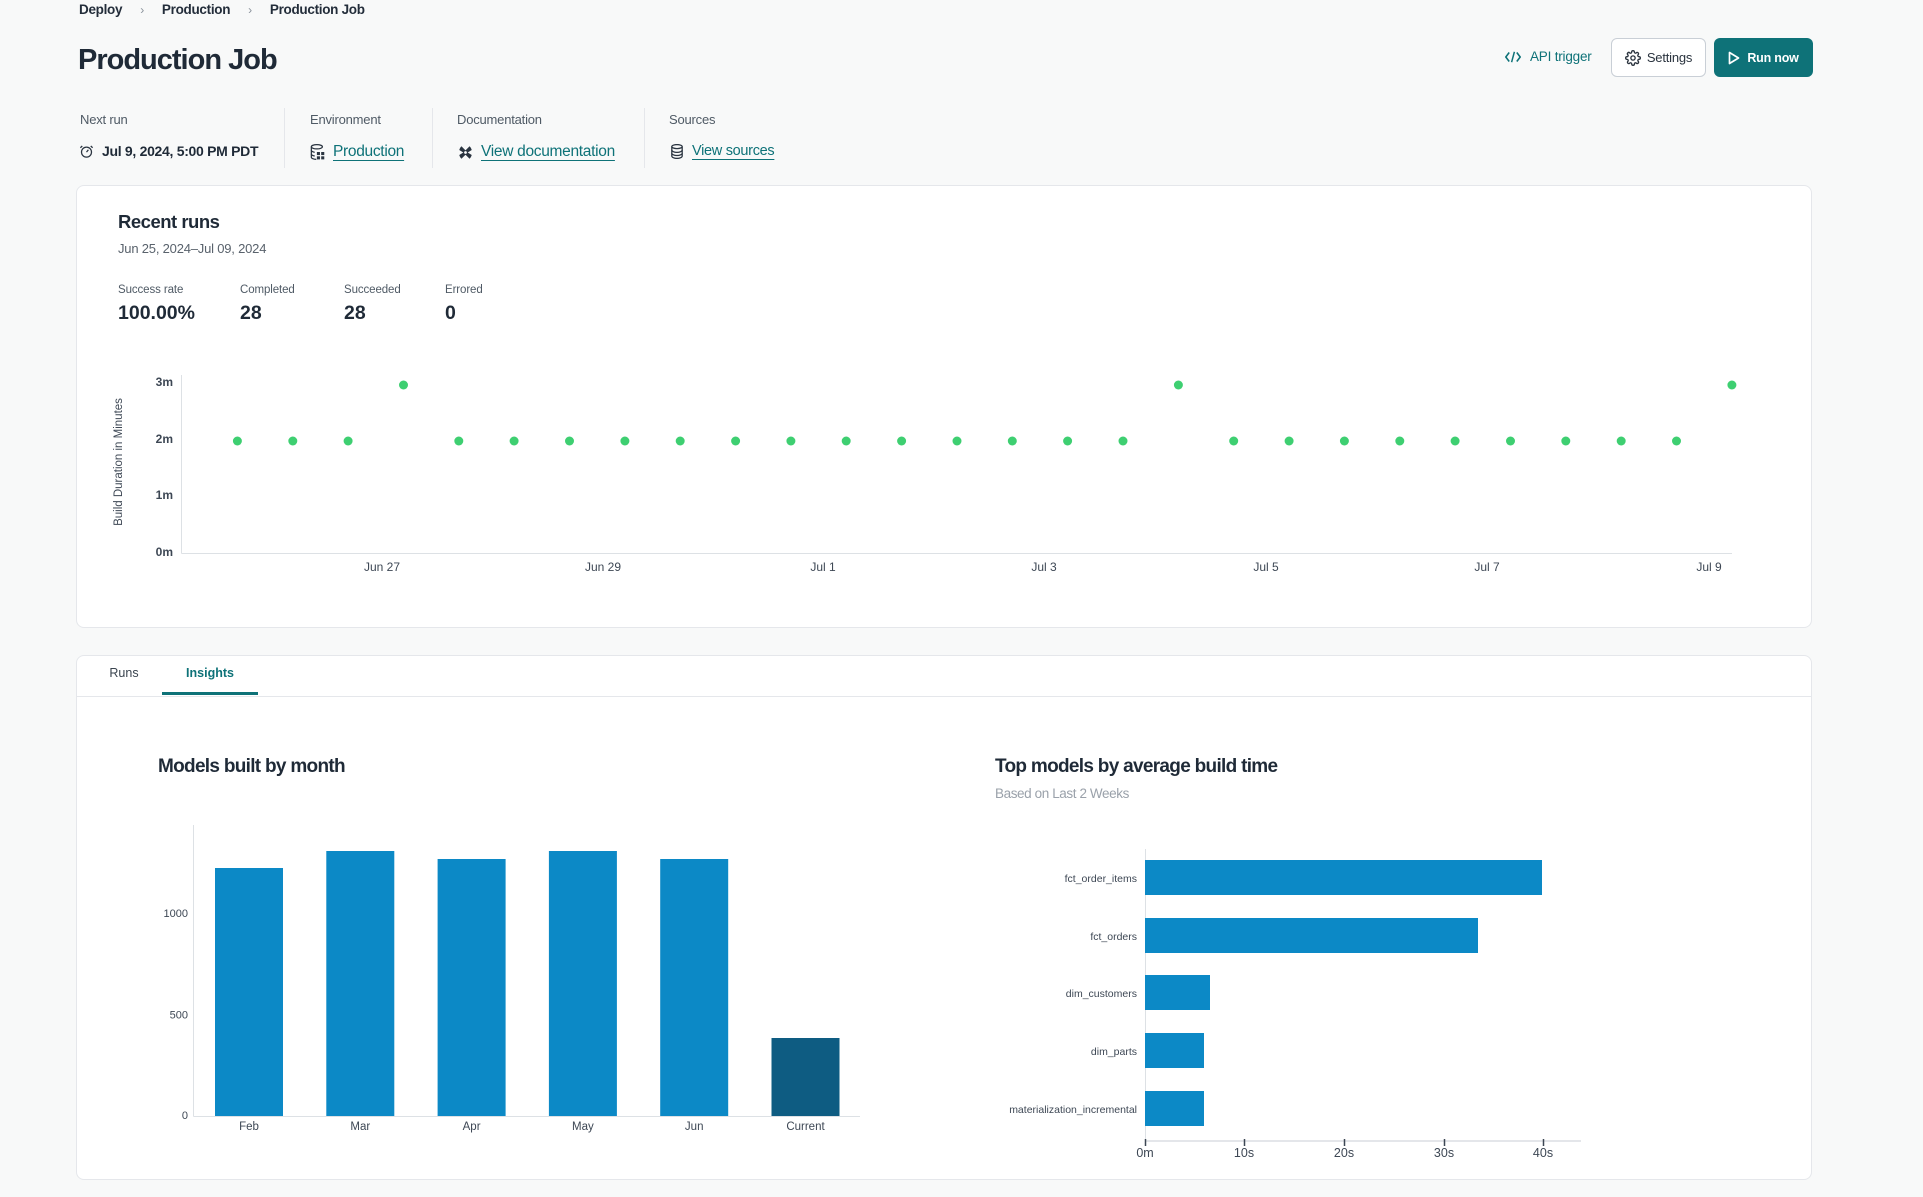  What do you see at coordinates (249, 1127) in the screenshot?
I see `svg-text: Feb` at bounding box center [249, 1127].